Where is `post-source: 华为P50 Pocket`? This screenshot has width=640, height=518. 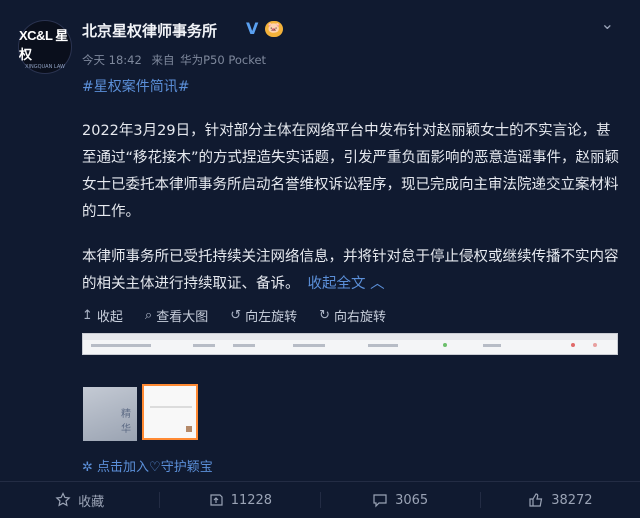
post-source: 华为P50 Pocket is located at coordinates (223, 60).